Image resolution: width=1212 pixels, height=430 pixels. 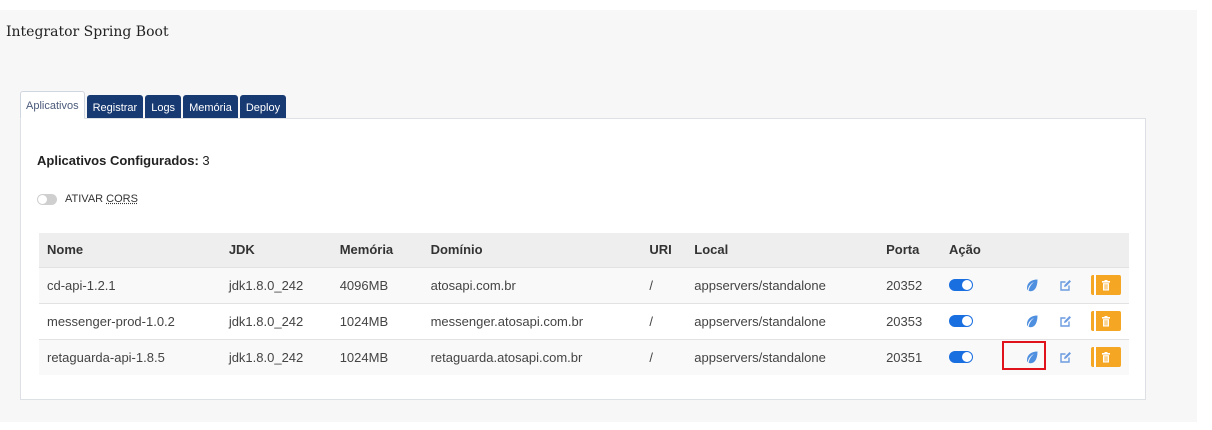 I want to click on cell-nome: messenger-prod-1.0.2, so click(x=130, y=320).